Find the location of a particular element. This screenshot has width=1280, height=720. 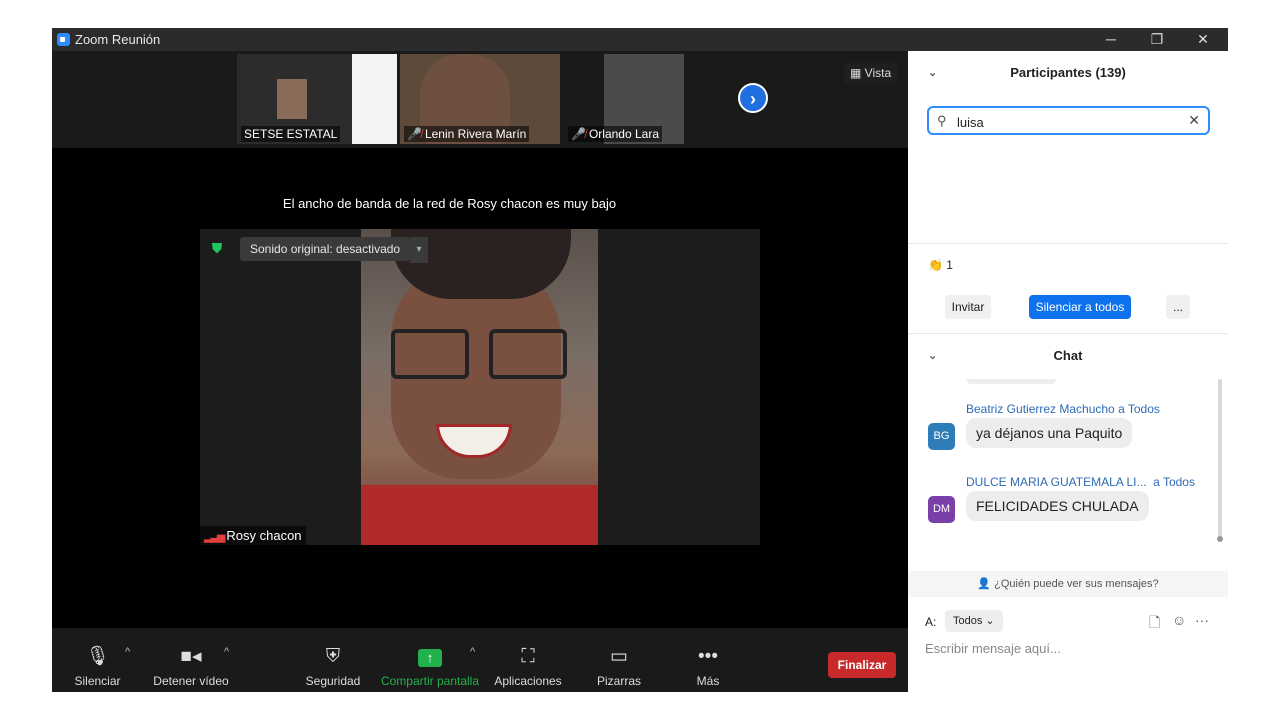

stop-video-button: ■◂ Detener vídeo is located at coordinates (191, 660).